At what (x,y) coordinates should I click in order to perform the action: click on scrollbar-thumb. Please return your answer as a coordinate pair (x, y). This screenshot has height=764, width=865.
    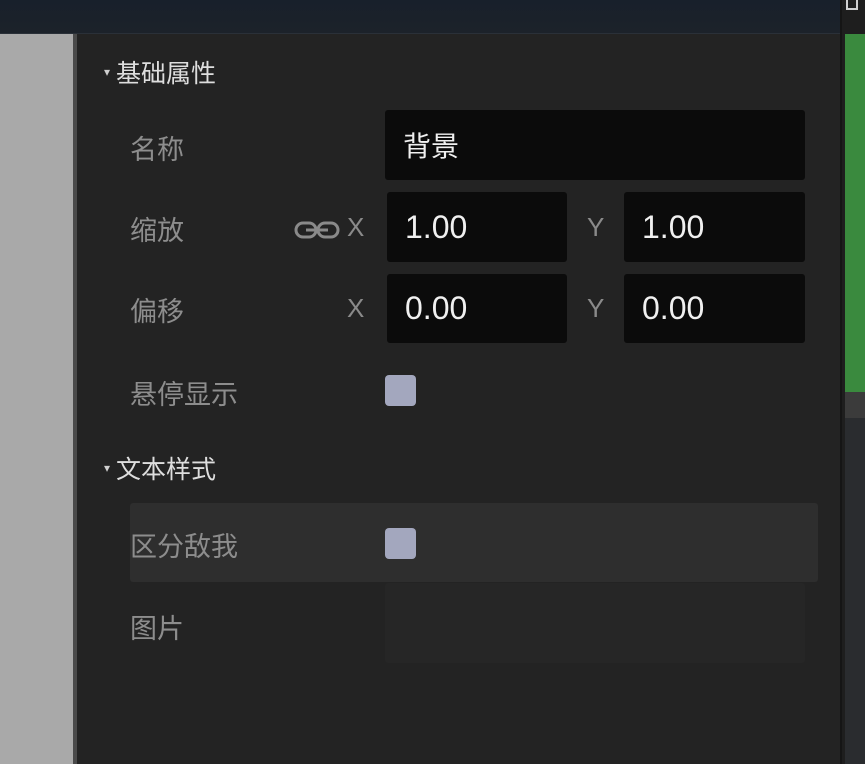
    Looking at the image, I should click on (855, 213).